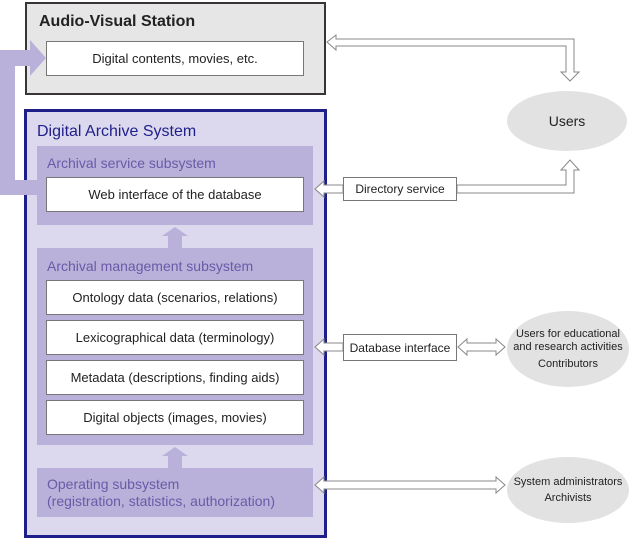 The image size is (631, 539). What do you see at coordinates (568, 333) in the screenshot?
I see `edu-users-line1: Users for educational` at bounding box center [568, 333].